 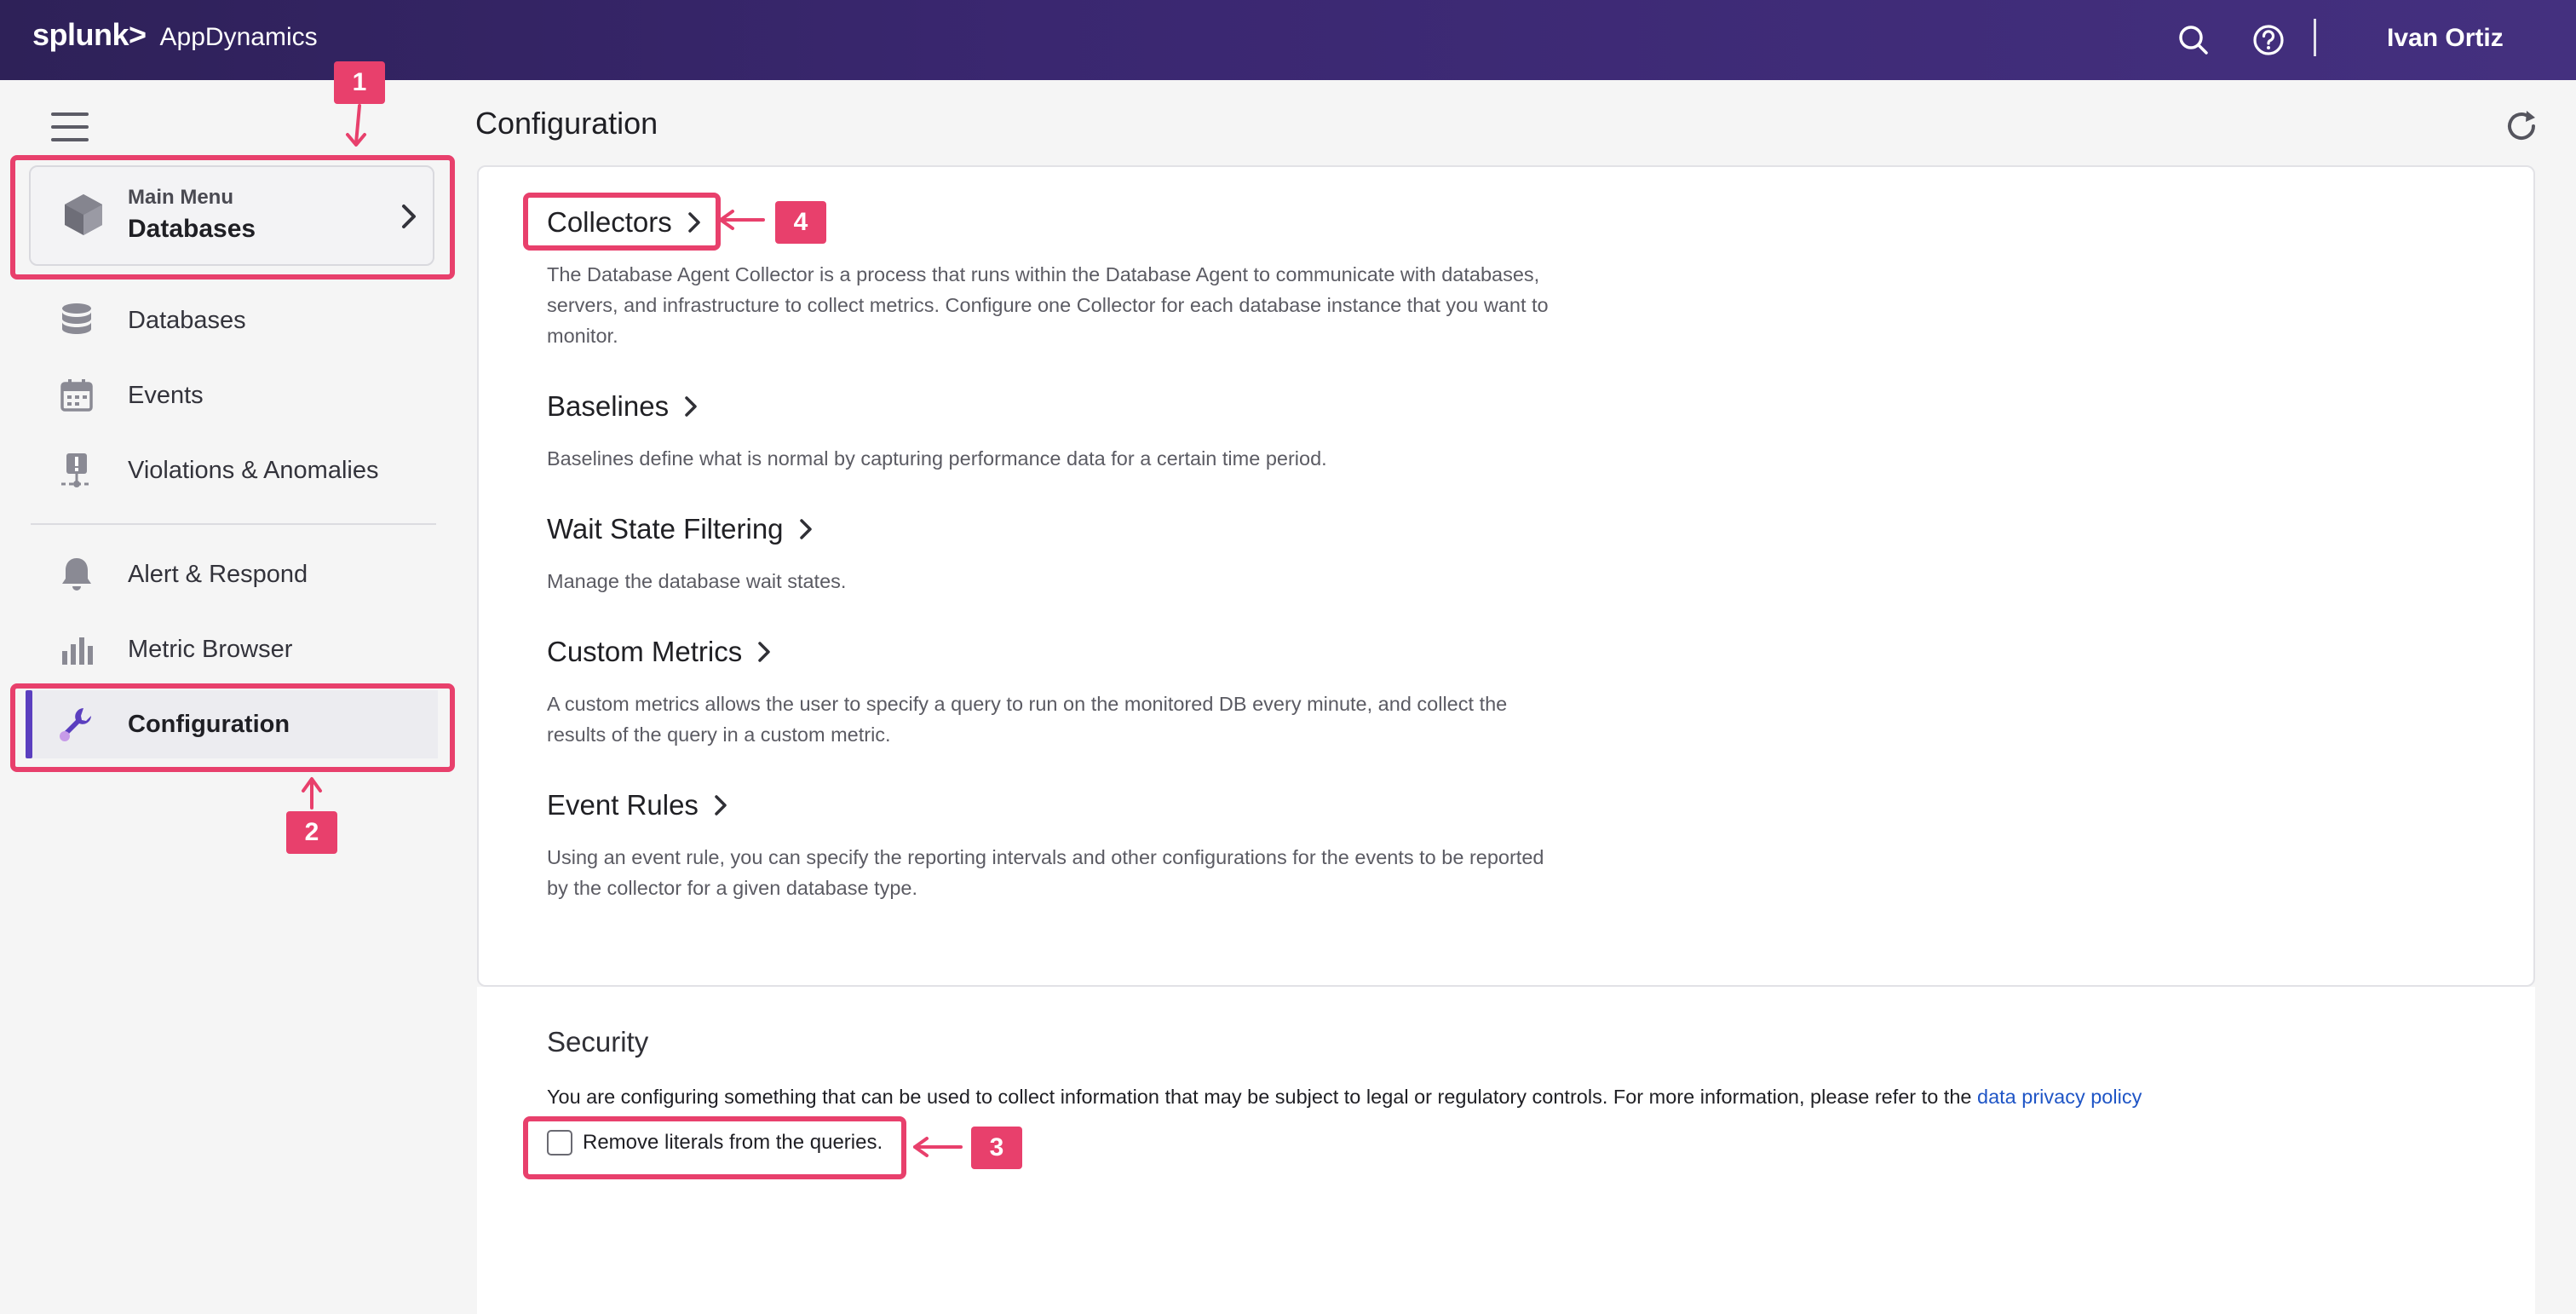 I want to click on highlight-remove-literals, so click(x=715, y=1148).